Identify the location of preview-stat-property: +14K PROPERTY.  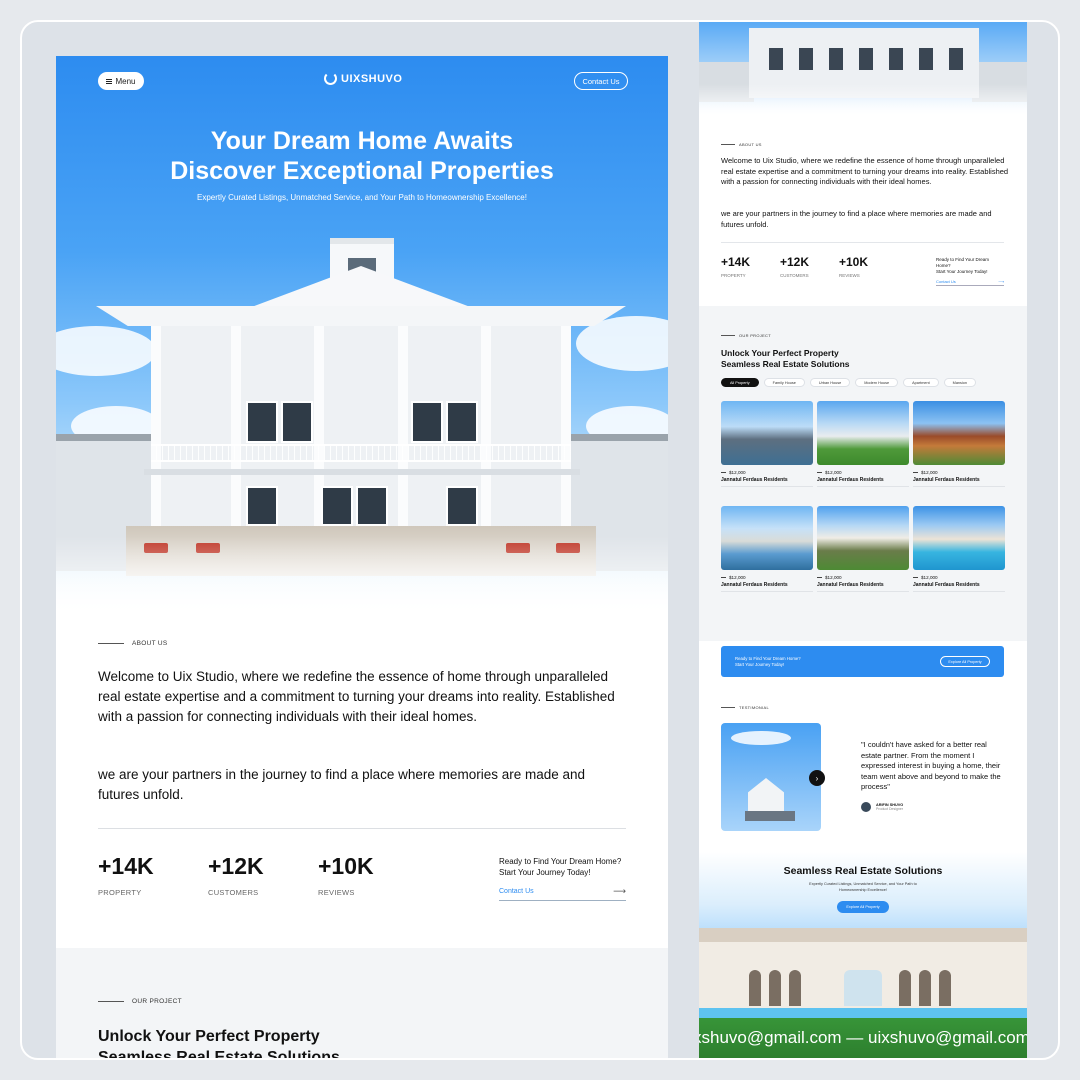
(736, 266).